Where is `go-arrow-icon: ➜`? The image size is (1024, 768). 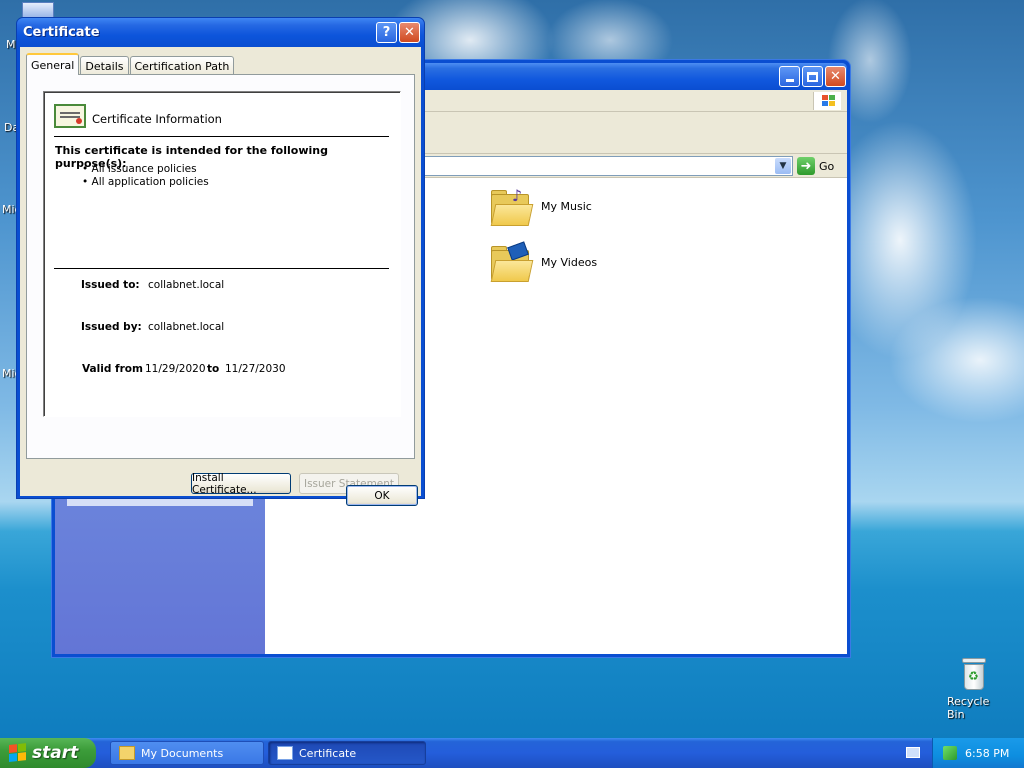
go-arrow-icon: ➜ is located at coordinates (806, 166).